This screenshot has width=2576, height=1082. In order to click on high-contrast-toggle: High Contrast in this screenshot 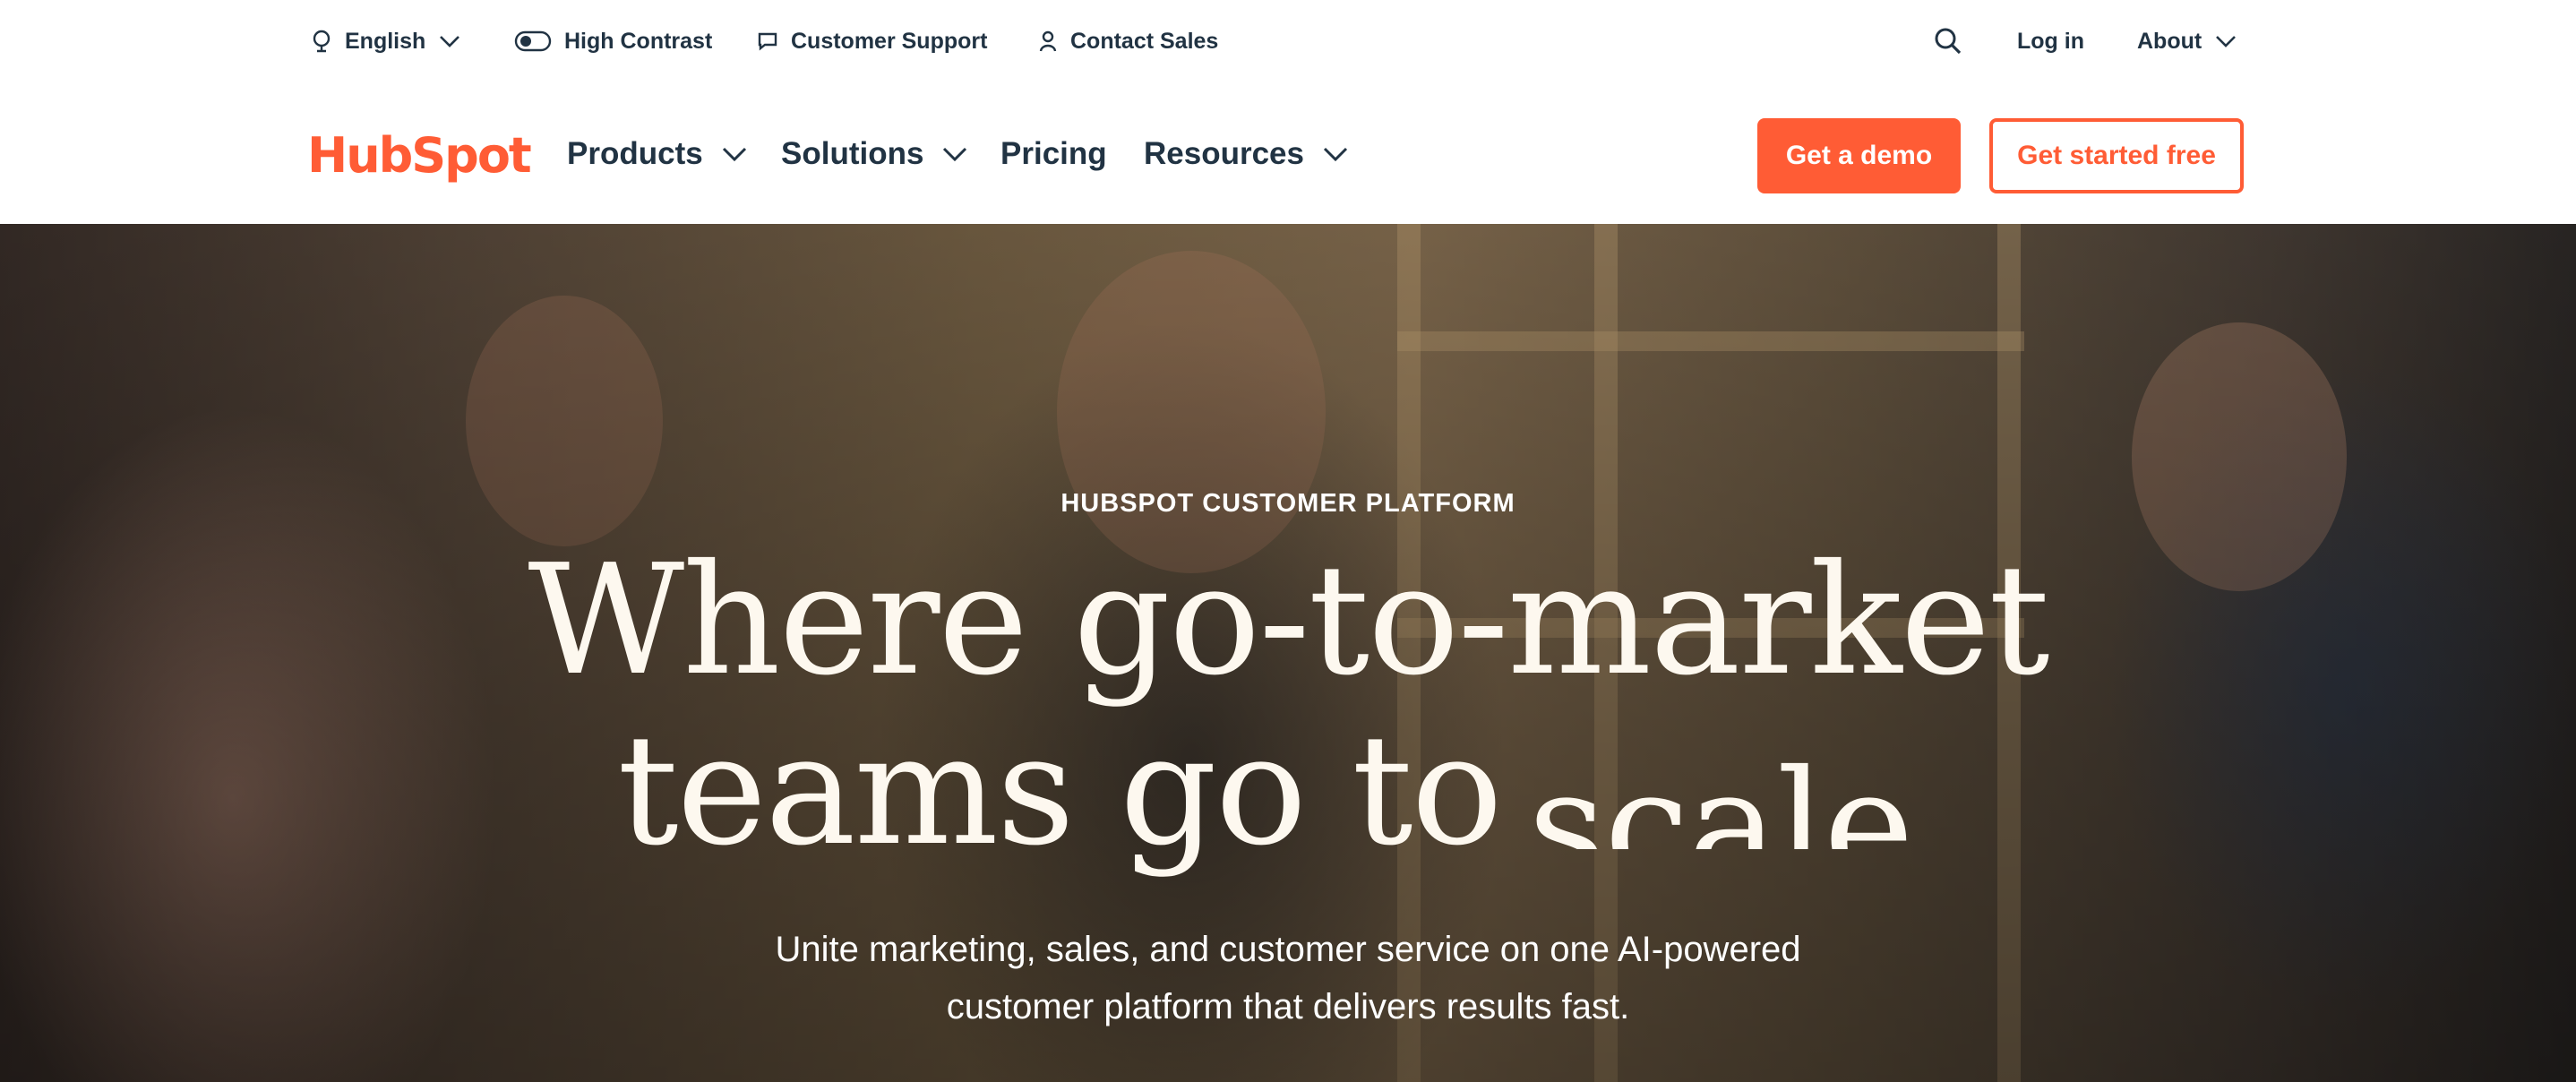, I will do `click(613, 41)`.